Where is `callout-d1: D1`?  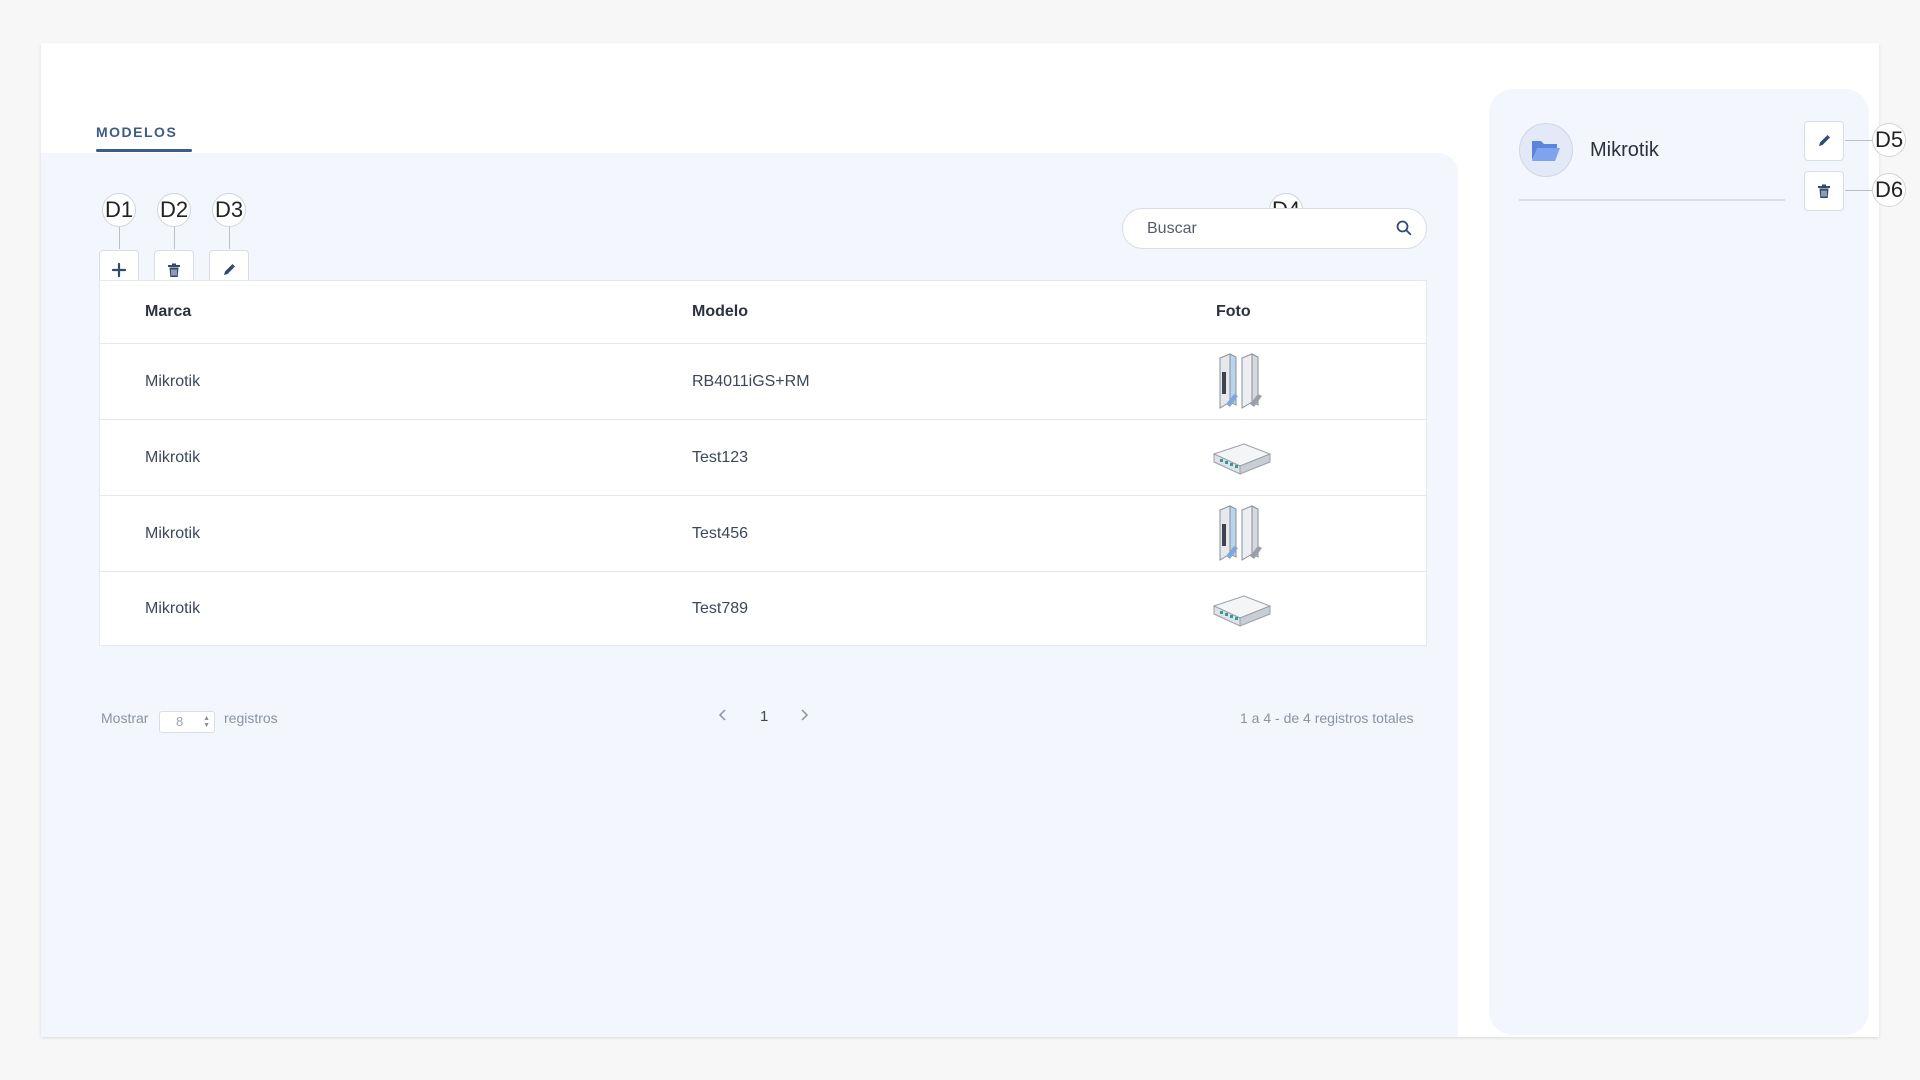
callout-d1: D1 is located at coordinates (119, 210).